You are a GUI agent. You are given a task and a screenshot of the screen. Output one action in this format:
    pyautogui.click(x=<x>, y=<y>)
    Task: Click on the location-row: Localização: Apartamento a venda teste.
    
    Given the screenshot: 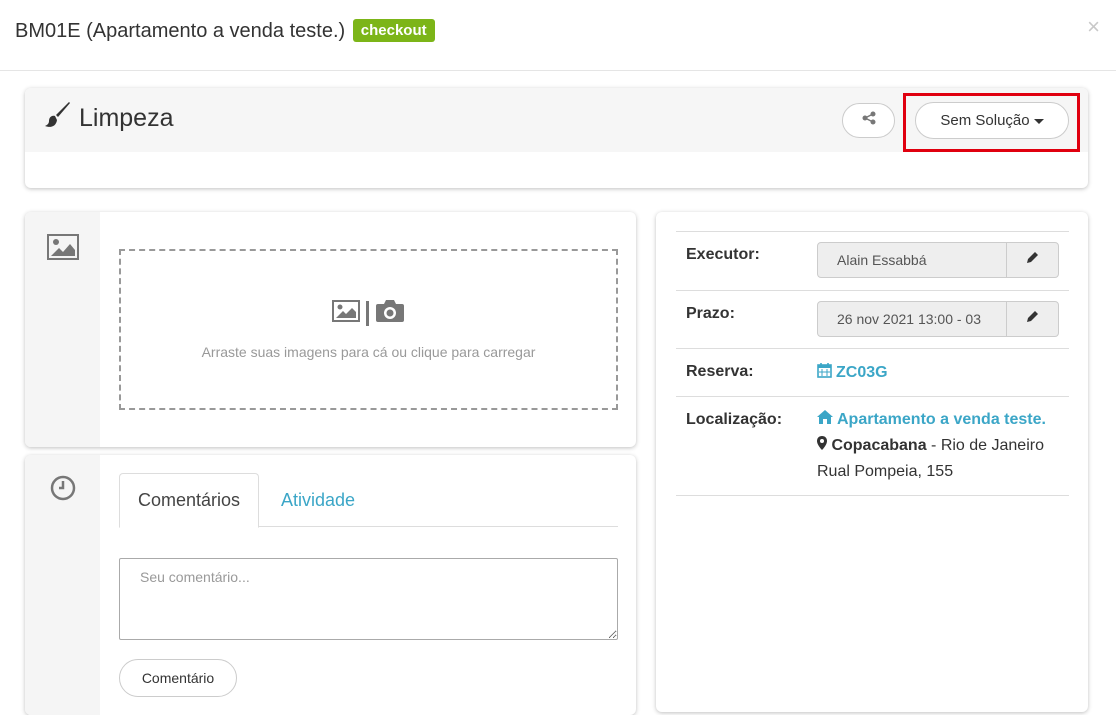 What is the action you would take?
    pyautogui.click(x=872, y=446)
    